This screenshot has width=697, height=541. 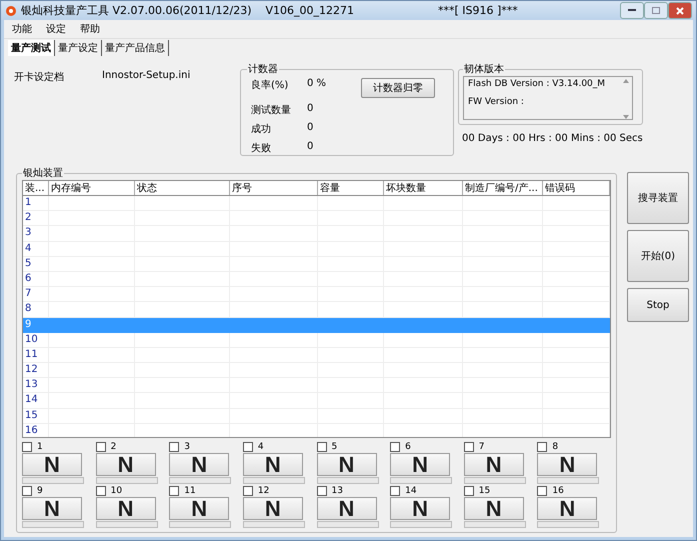 What do you see at coordinates (317, 84) in the screenshot?
I see `counter-value: 0 %` at bounding box center [317, 84].